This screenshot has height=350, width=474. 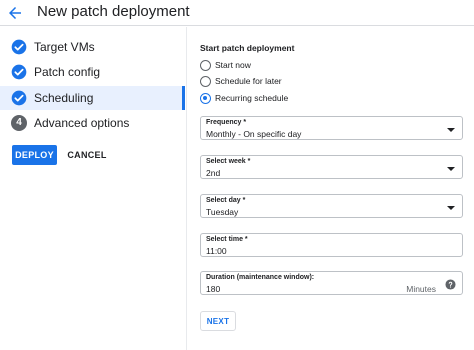 What do you see at coordinates (213, 173) in the screenshot?
I see `field-value: 2nd` at bounding box center [213, 173].